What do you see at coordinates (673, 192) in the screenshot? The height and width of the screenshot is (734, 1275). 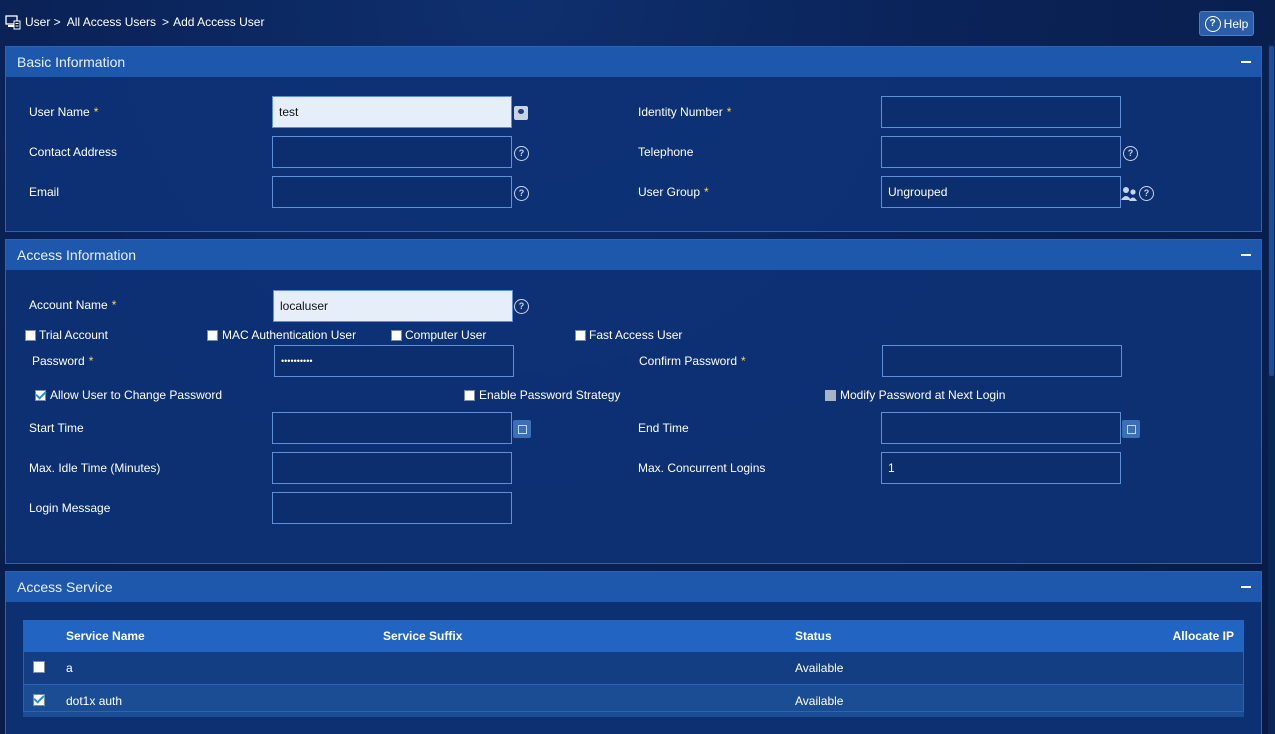 I see `user-group-label: User Group *` at bounding box center [673, 192].